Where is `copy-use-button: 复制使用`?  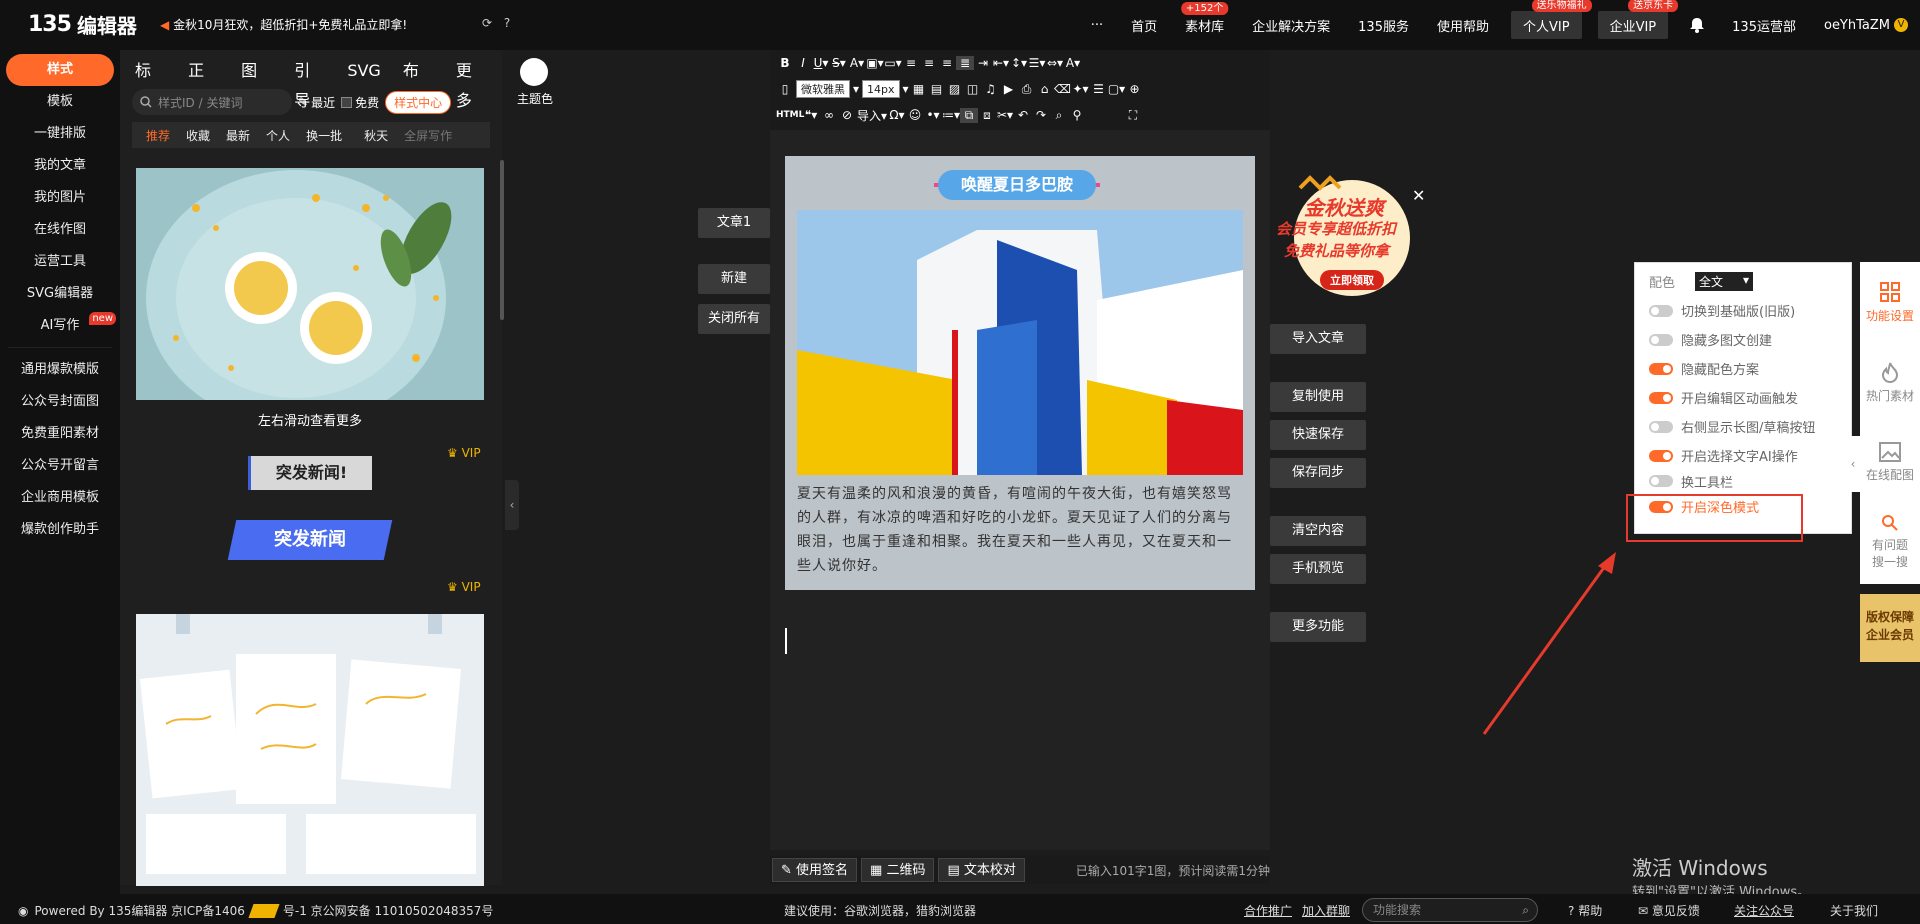 copy-use-button: 复制使用 is located at coordinates (1318, 397).